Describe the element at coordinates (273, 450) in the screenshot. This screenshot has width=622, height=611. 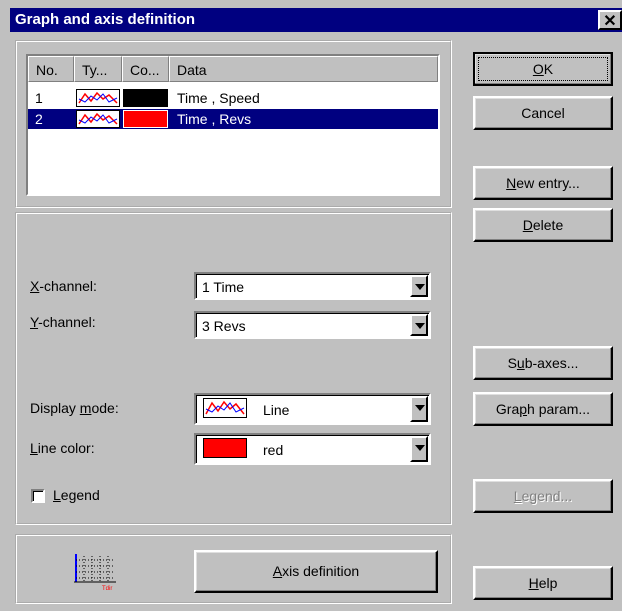
I see `line-color-value: red` at that location.